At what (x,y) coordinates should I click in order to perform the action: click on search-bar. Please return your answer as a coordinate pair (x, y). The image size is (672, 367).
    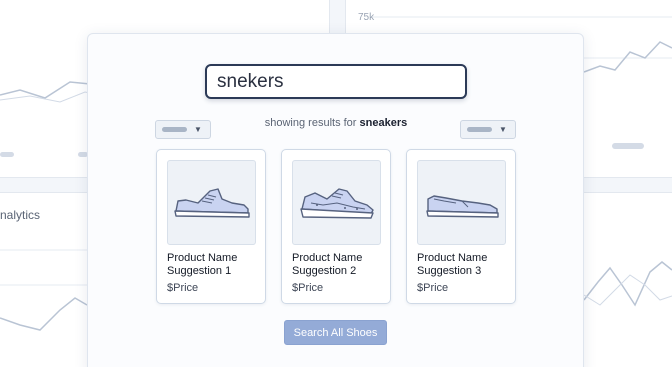
    Looking at the image, I should click on (336, 81).